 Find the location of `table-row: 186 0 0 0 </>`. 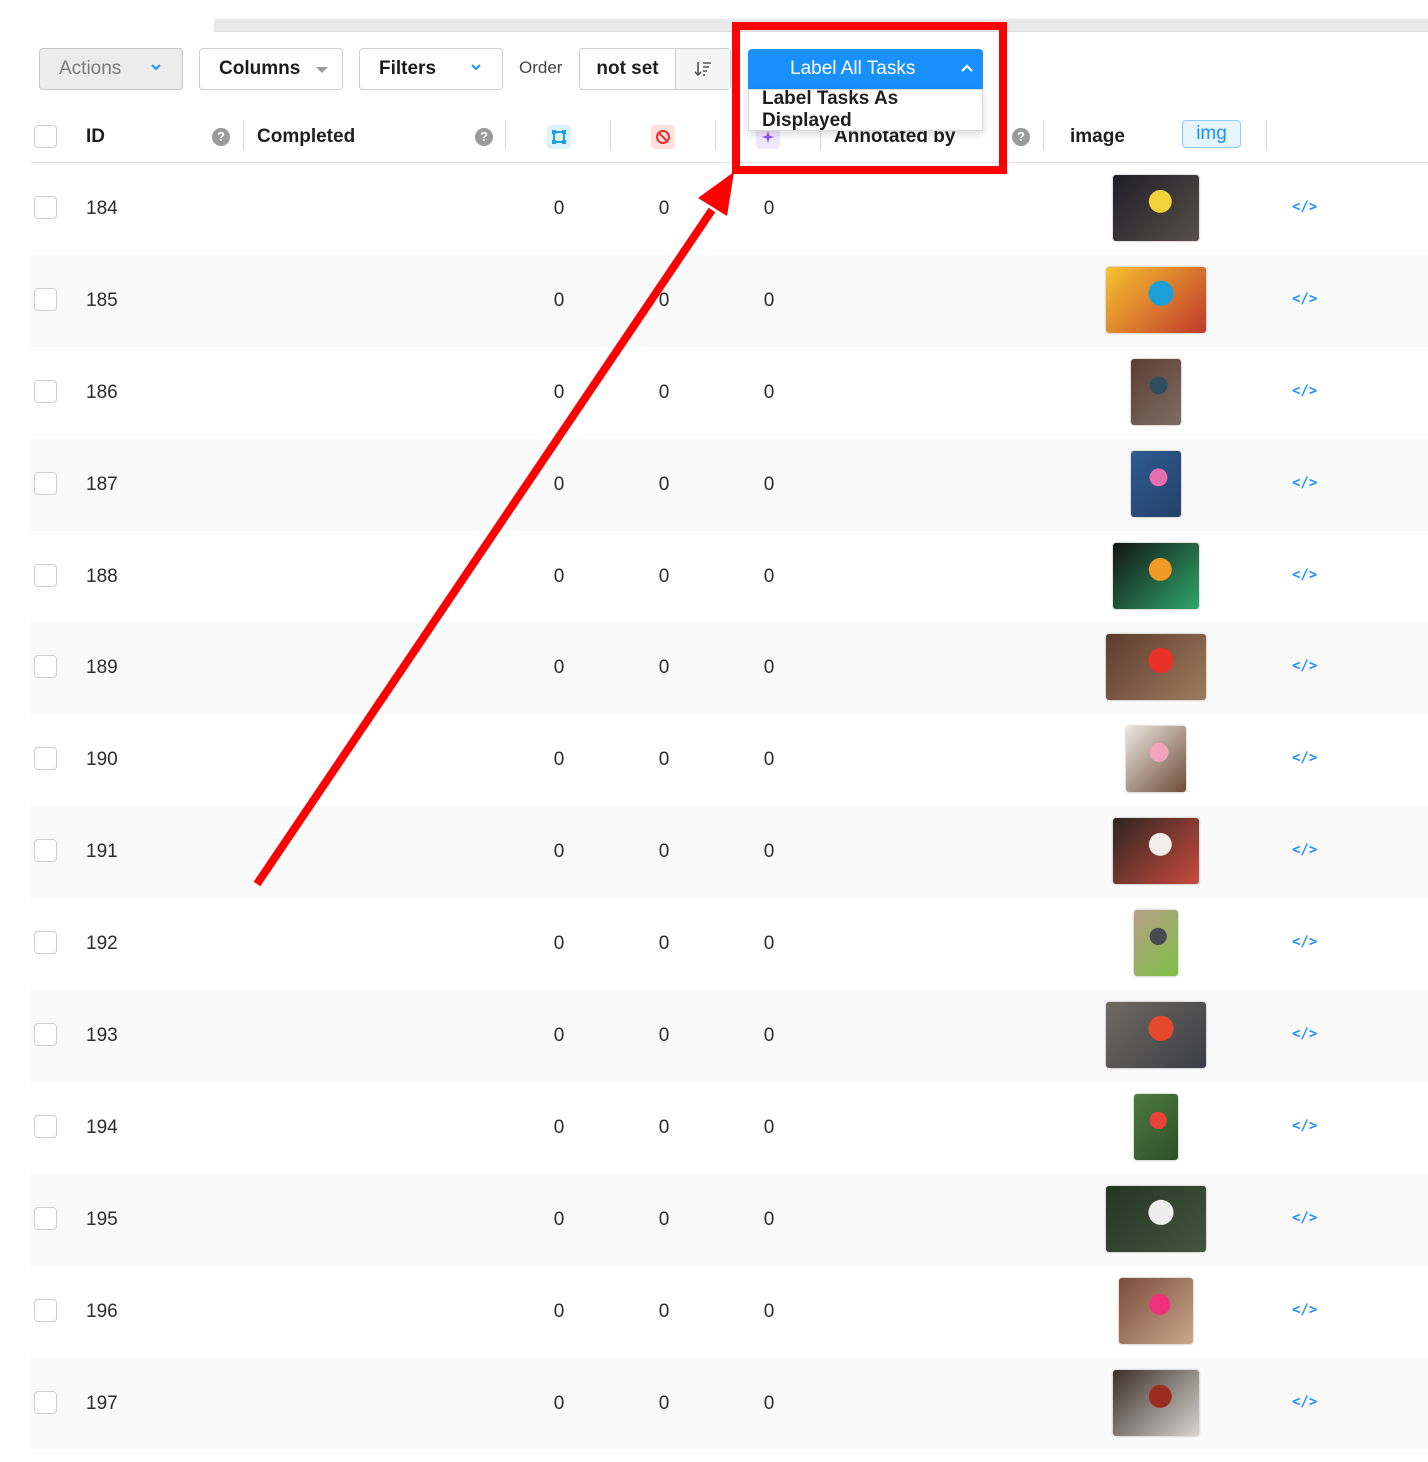

table-row: 186 0 0 0 </> is located at coordinates (729, 393).